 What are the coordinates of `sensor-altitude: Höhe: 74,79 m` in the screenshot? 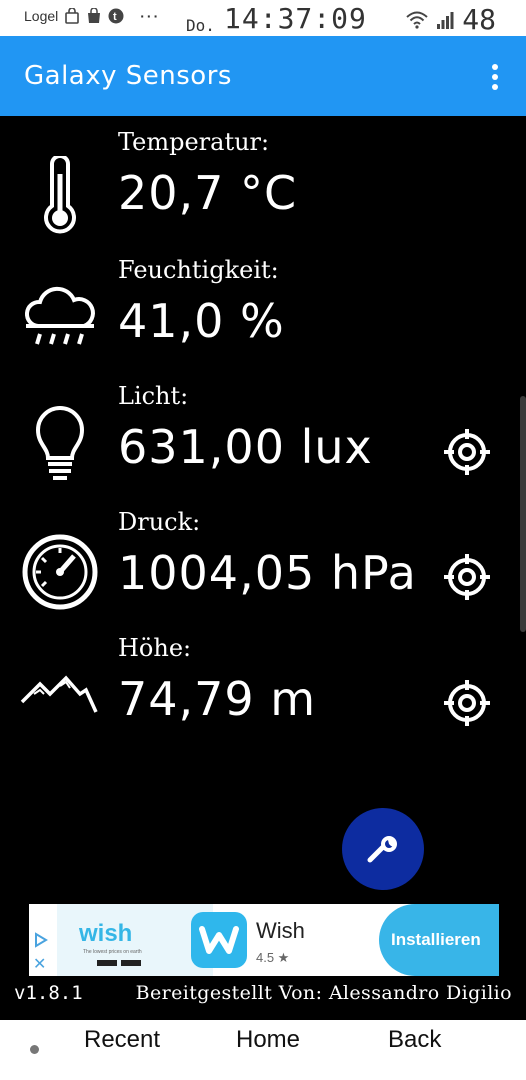 It's located at (263, 694).